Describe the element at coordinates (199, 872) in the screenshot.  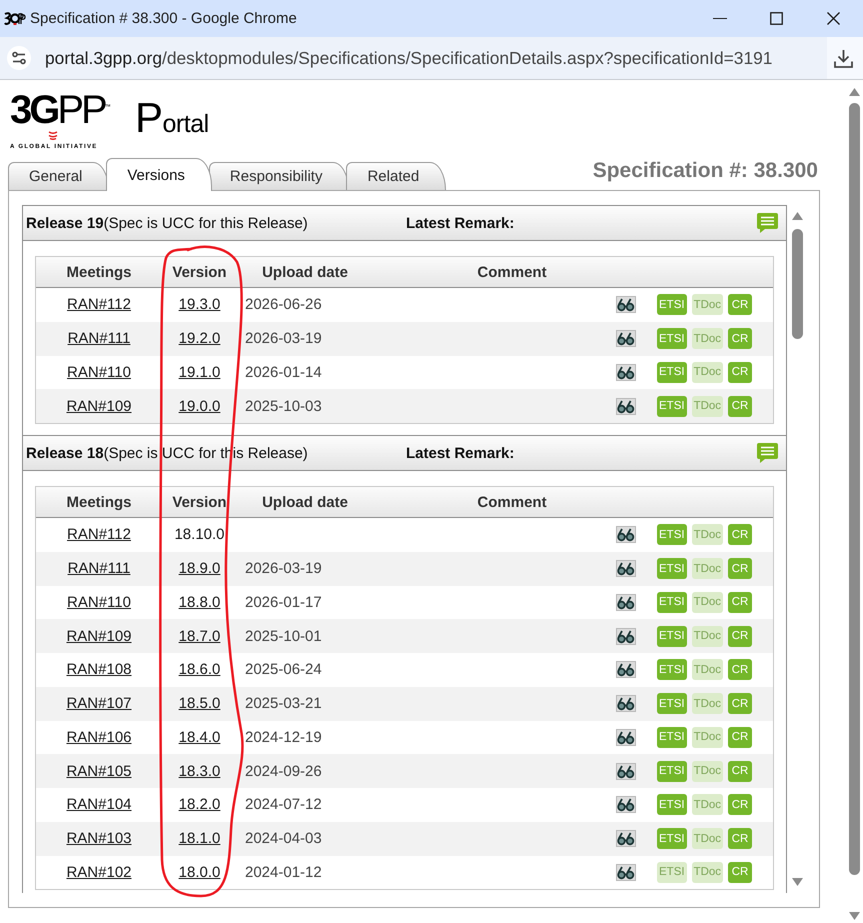
I see `version-link: 18.0.0` at that location.